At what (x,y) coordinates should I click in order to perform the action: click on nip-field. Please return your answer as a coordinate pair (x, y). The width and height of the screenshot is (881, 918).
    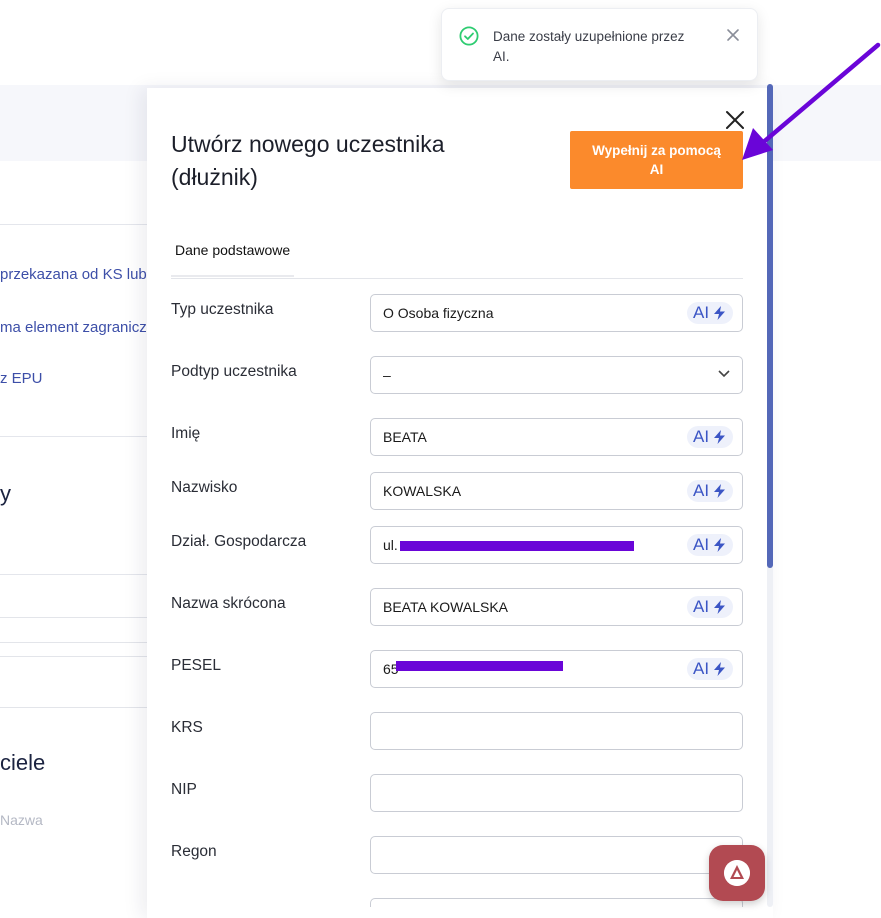
    Looking at the image, I should click on (556, 793).